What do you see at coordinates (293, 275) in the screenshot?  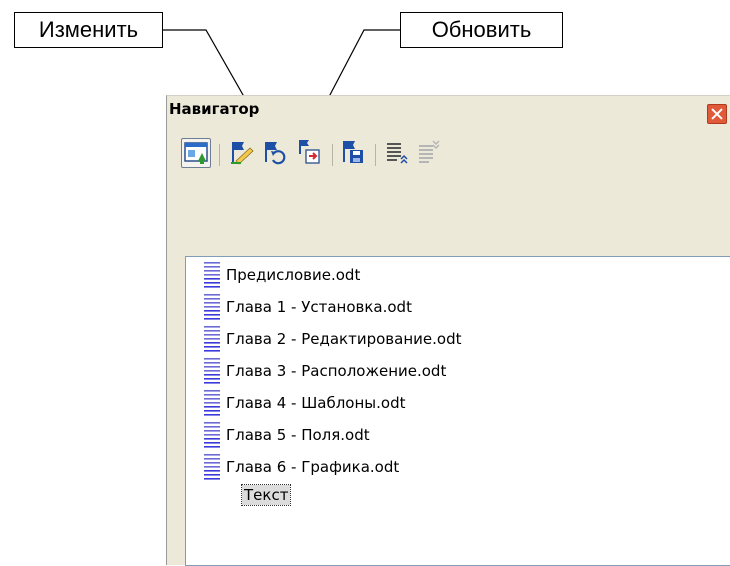 I see `document-label: Предисловие.odt` at bounding box center [293, 275].